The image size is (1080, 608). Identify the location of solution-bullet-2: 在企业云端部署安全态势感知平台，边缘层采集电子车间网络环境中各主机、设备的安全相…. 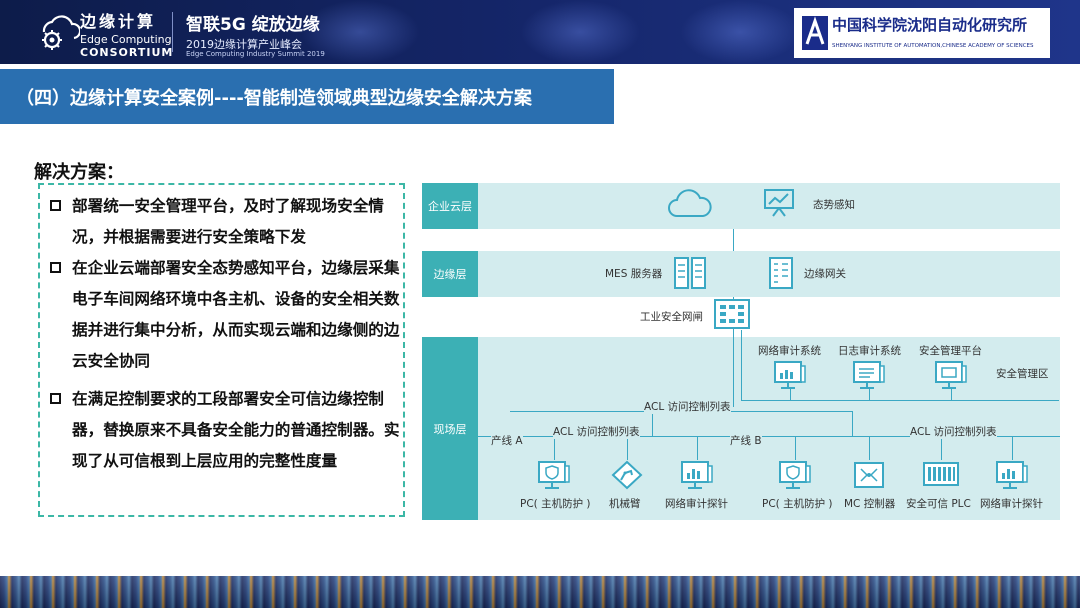
(227, 315).